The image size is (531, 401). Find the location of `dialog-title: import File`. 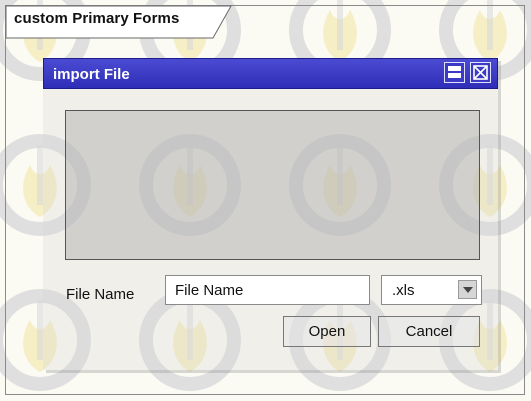

dialog-title: import File is located at coordinates (91, 74).